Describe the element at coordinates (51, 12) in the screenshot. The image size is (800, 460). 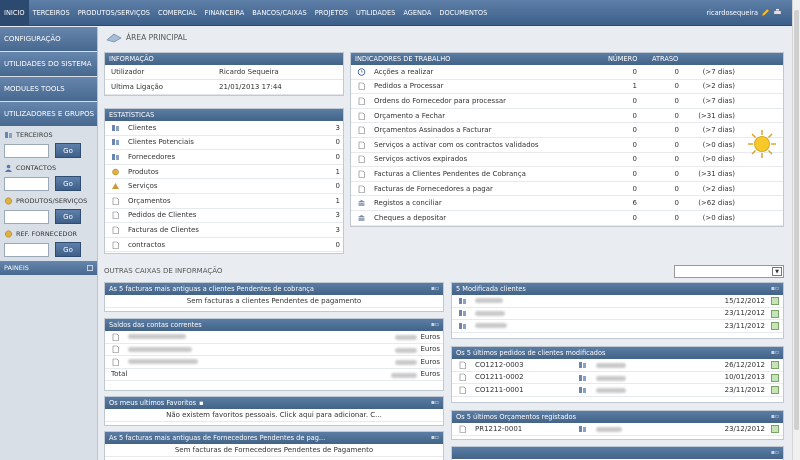
I see `nav-terceiros: TERCEIROS` at that location.